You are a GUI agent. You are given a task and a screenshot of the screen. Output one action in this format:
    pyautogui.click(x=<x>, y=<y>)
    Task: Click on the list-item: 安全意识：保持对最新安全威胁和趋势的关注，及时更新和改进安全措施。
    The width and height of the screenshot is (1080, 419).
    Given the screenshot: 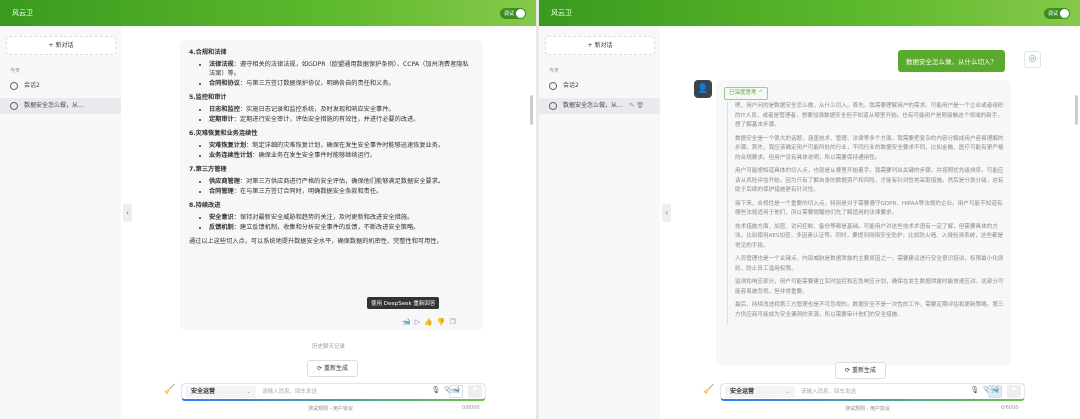 What is the action you would take?
    pyautogui.click(x=341, y=217)
    